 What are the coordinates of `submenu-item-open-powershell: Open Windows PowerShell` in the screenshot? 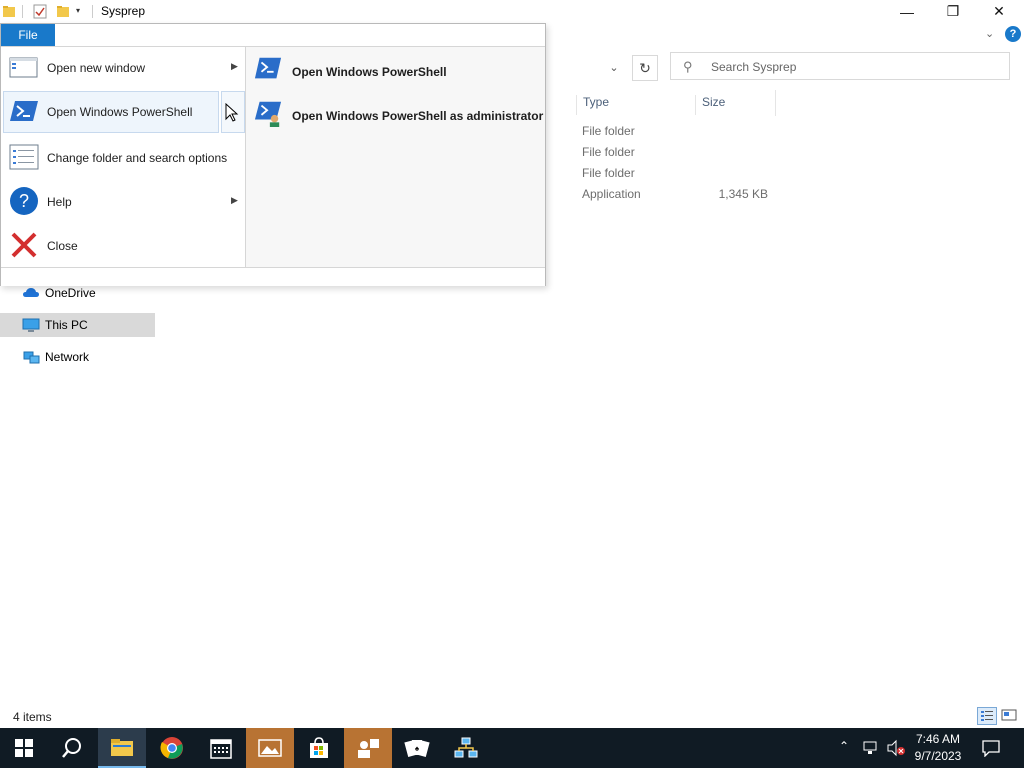 It's located at (395, 67).